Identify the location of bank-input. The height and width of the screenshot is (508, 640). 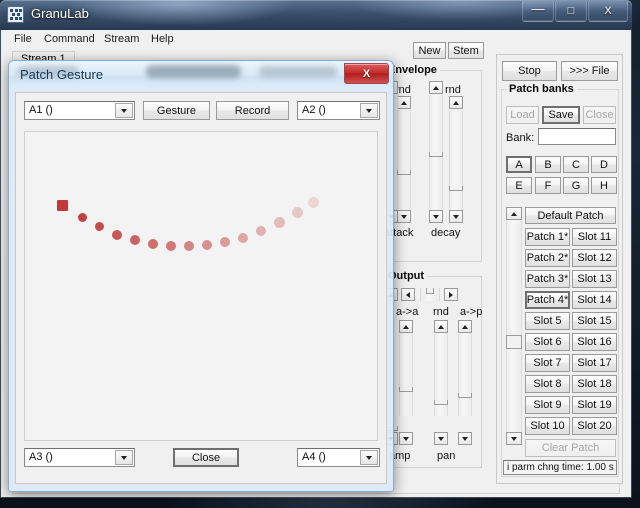
(577, 136).